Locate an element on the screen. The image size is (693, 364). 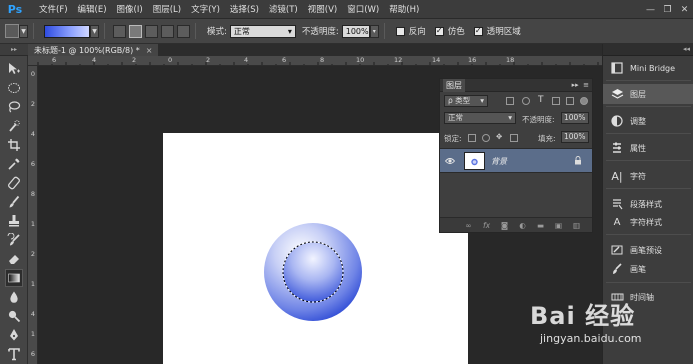
menu-select: 选择(S) is located at coordinates (244, 9).